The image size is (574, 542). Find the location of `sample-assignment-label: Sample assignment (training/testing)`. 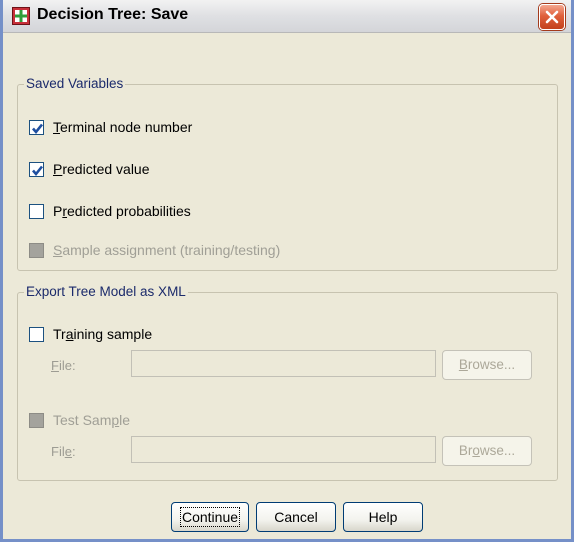

sample-assignment-label: Sample assignment (training/testing) is located at coordinates (167, 250).